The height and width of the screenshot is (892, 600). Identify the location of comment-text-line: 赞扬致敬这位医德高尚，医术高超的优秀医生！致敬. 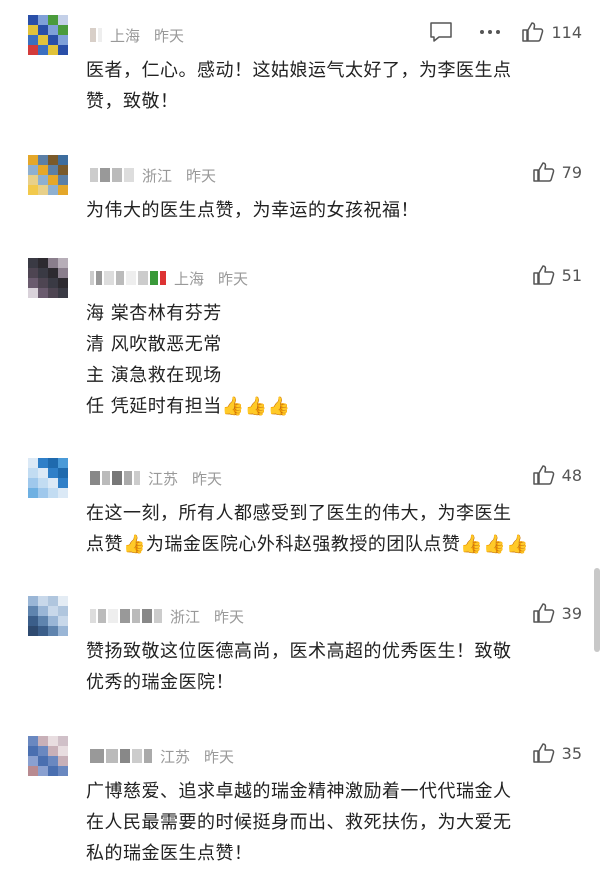
(299, 651).